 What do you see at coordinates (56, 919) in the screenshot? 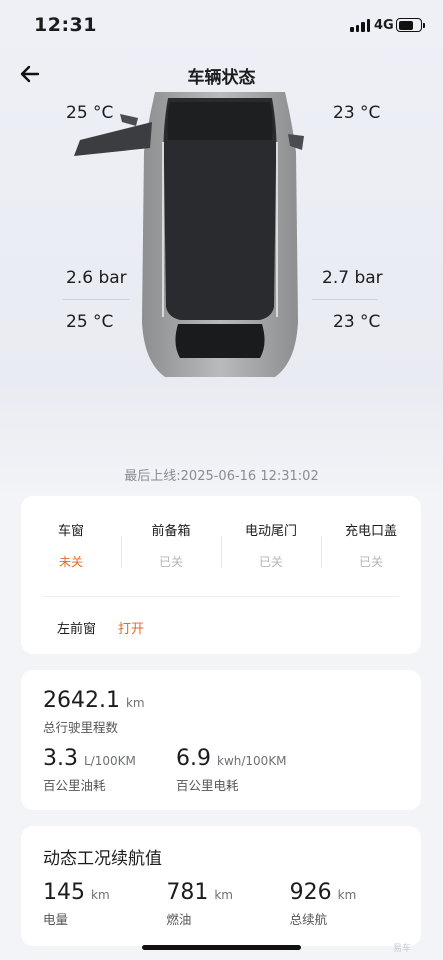
I see `range-label: 电量` at bounding box center [56, 919].